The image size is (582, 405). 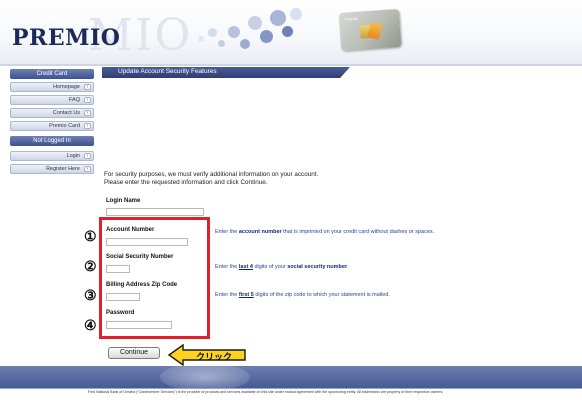 What do you see at coordinates (52, 87) in the screenshot?
I see `sidebar-item-homepage: Homepage ›` at bounding box center [52, 87].